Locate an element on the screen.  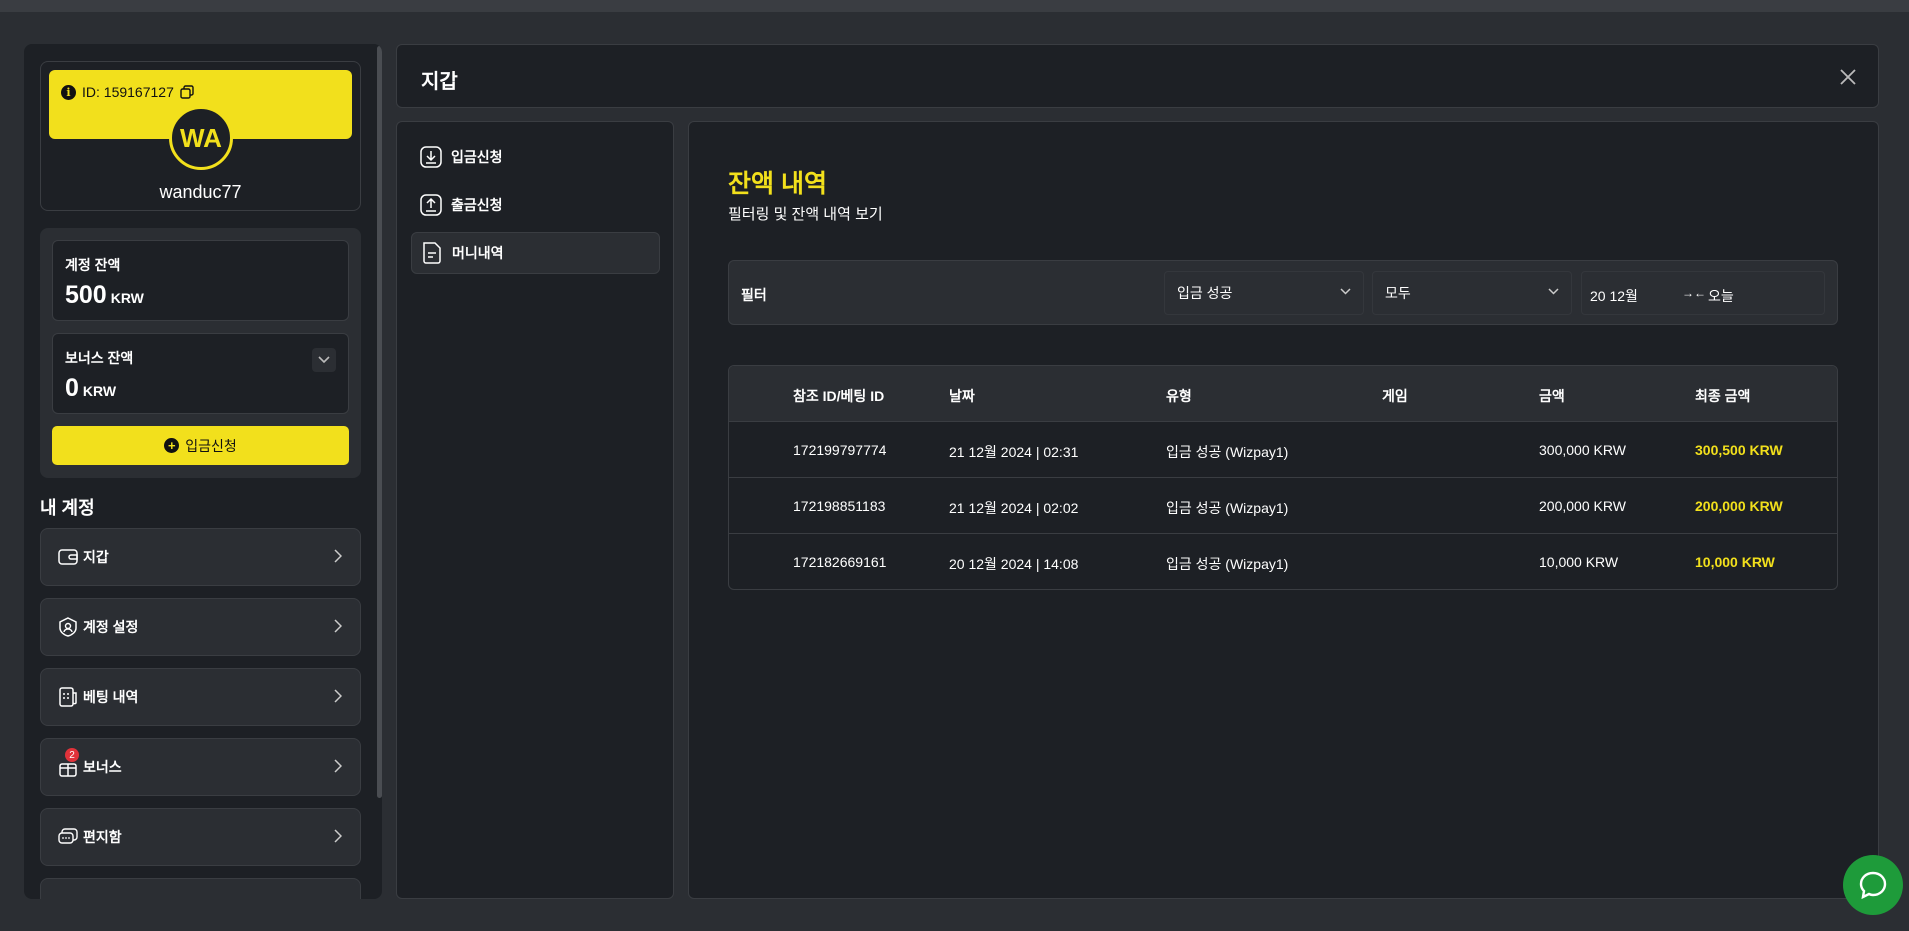
username: wanduc77 is located at coordinates (200, 192).